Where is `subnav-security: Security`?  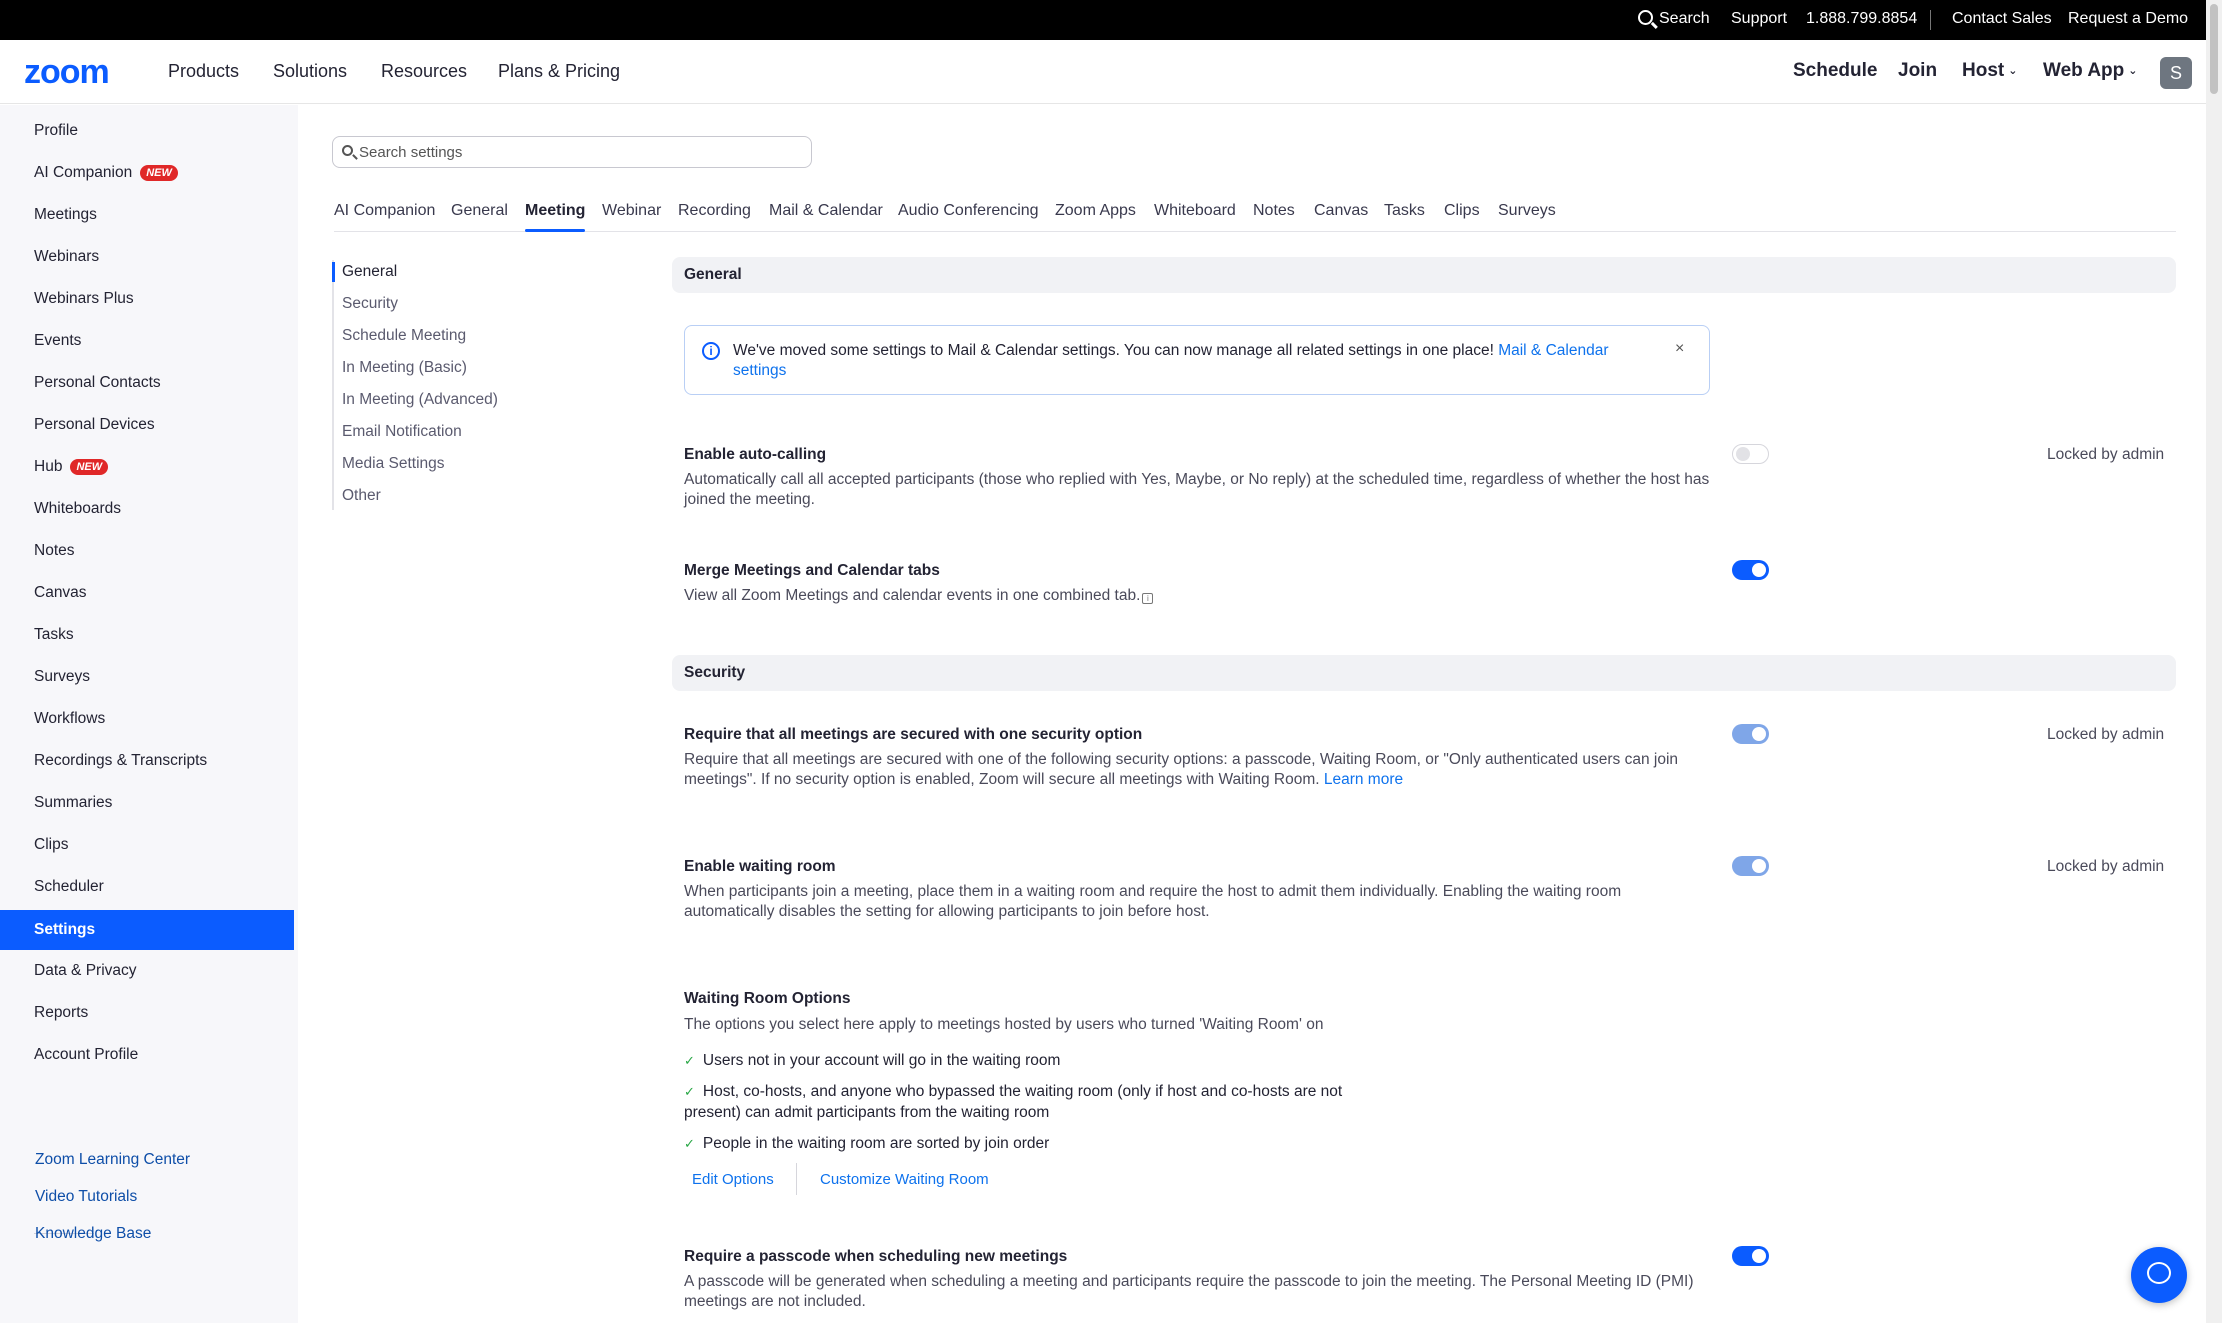 subnav-security: Security is located at coordinates (370, 304).